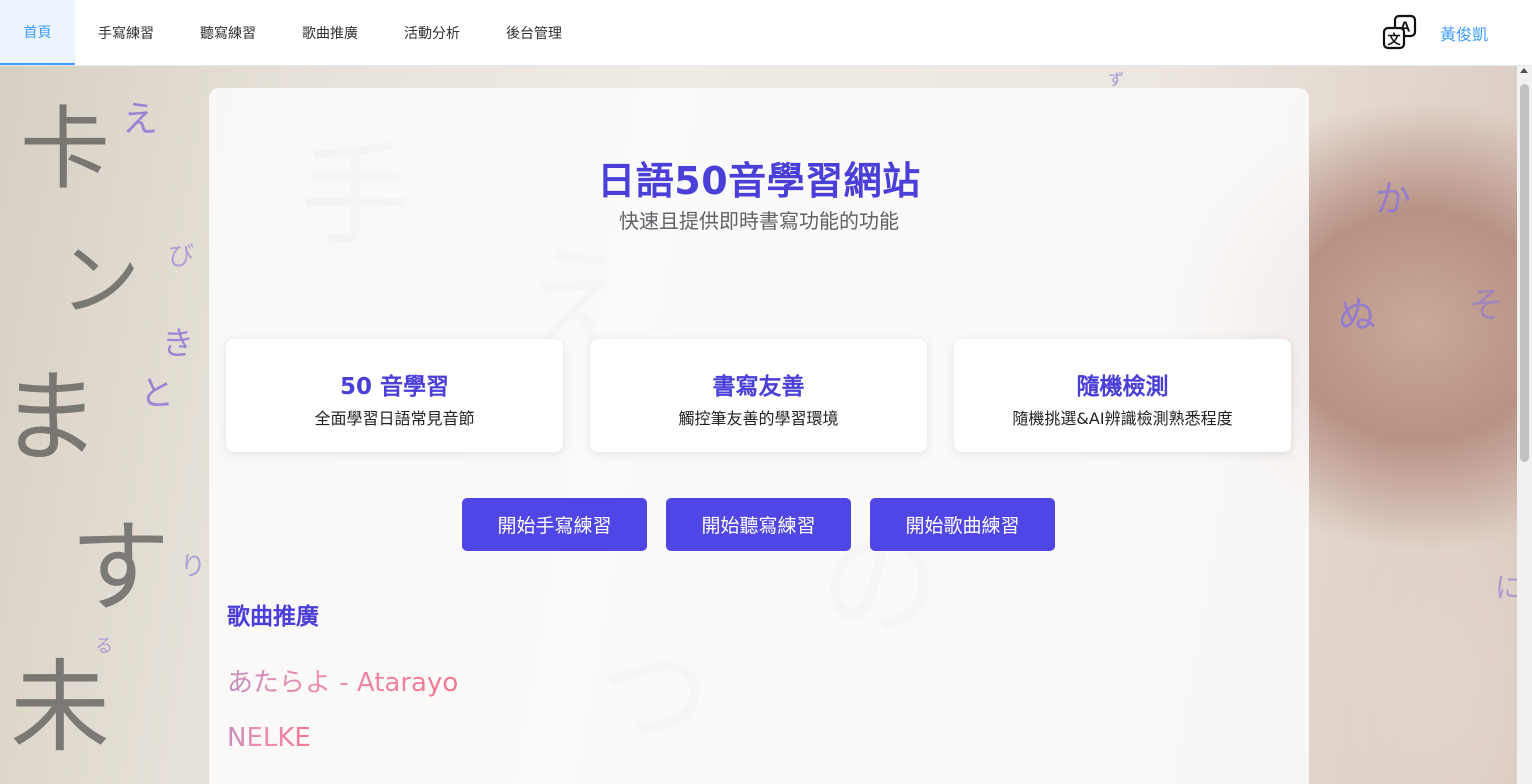 The image size is (1532, 784). Describe the element at coordinates (759, 221) in the screenshot. I see `page-subtitle: 快速且提供即時書寫功能的功能` at that location.